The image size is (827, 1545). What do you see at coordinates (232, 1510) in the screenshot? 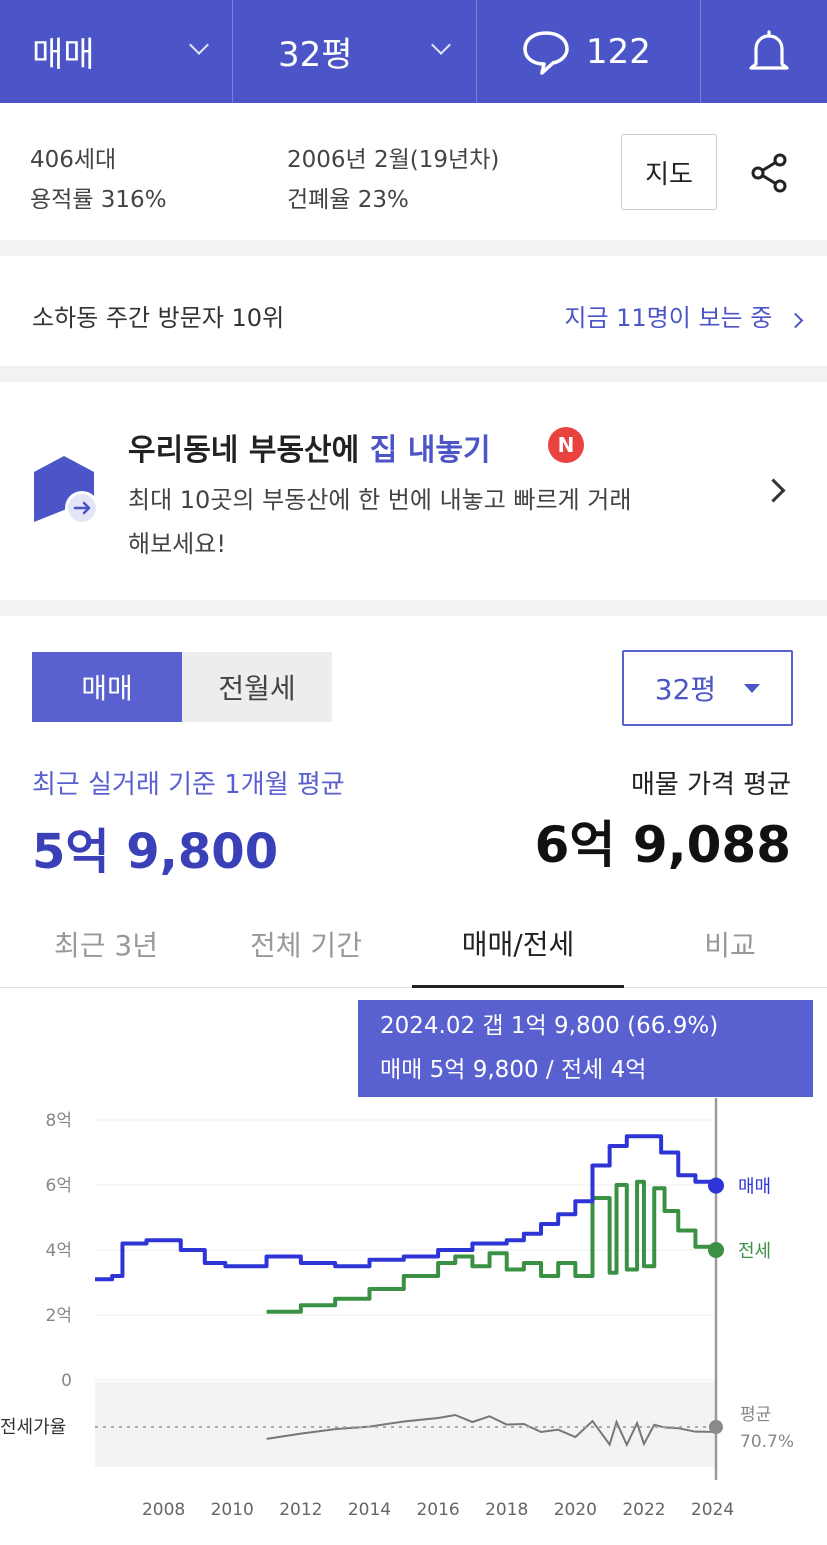
I see `x-tick-label: 2010` at bounding box center [232, 1510].